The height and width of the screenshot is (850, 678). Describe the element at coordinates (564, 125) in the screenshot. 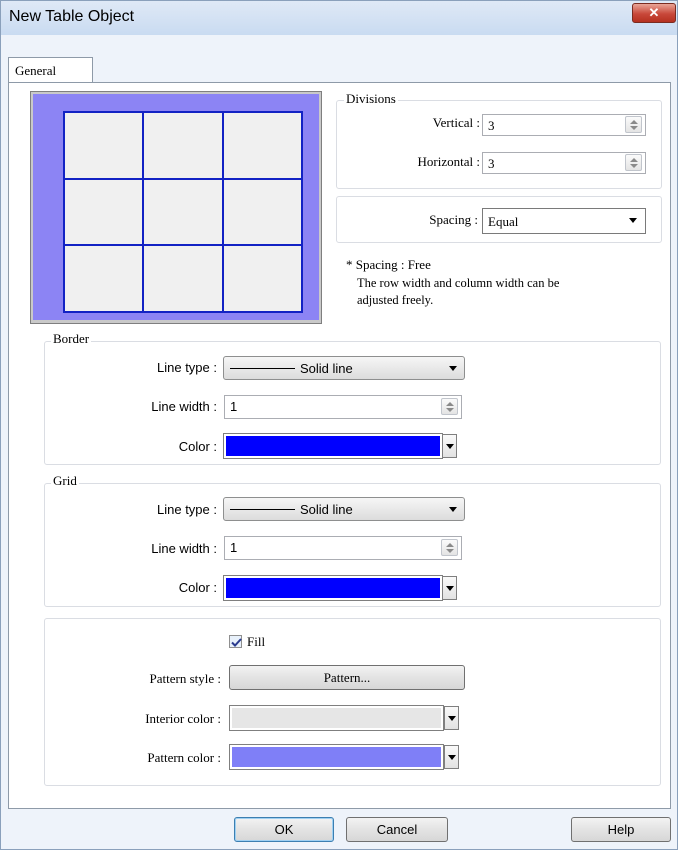

I see `vertical-divisions-input: 3` at that location.